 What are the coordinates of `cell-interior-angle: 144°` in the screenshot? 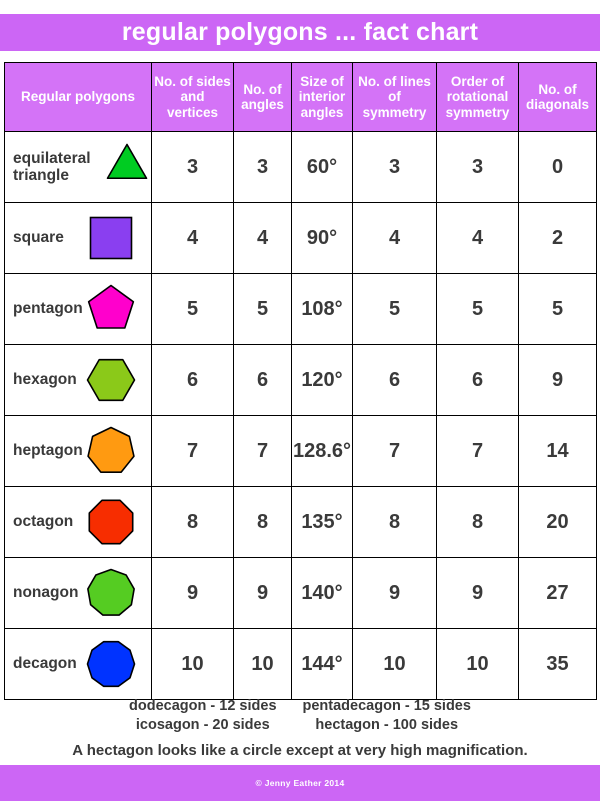 It's located at (322, 664).